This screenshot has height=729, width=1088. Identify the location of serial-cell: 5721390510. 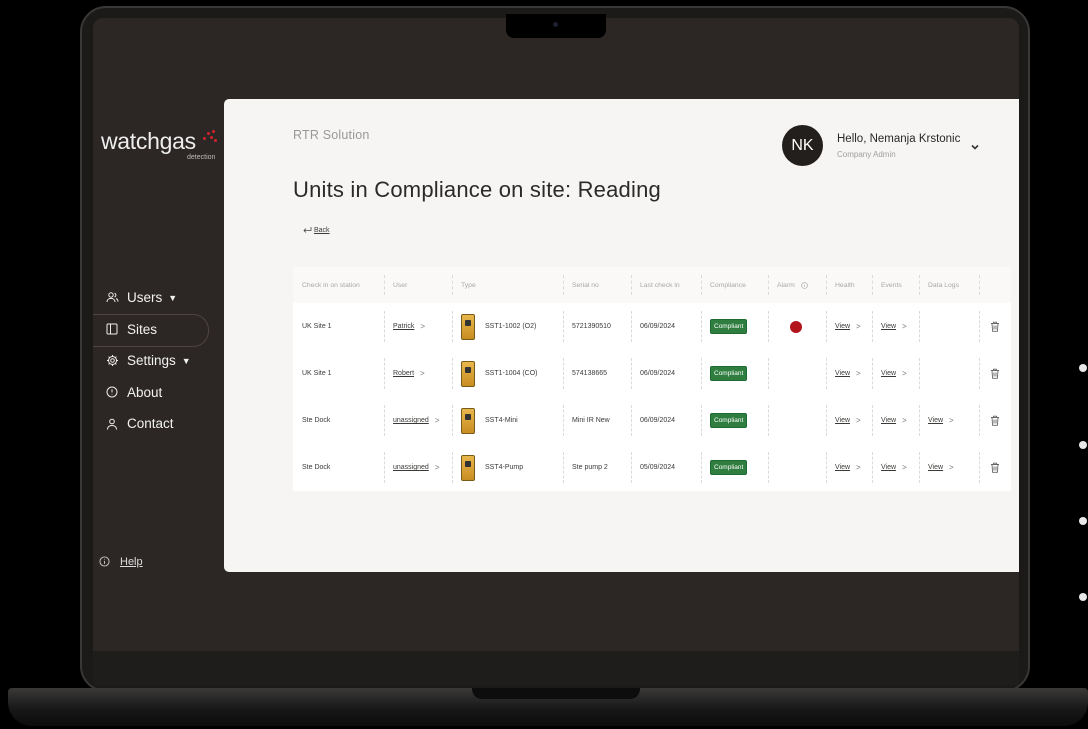
(597, 326).